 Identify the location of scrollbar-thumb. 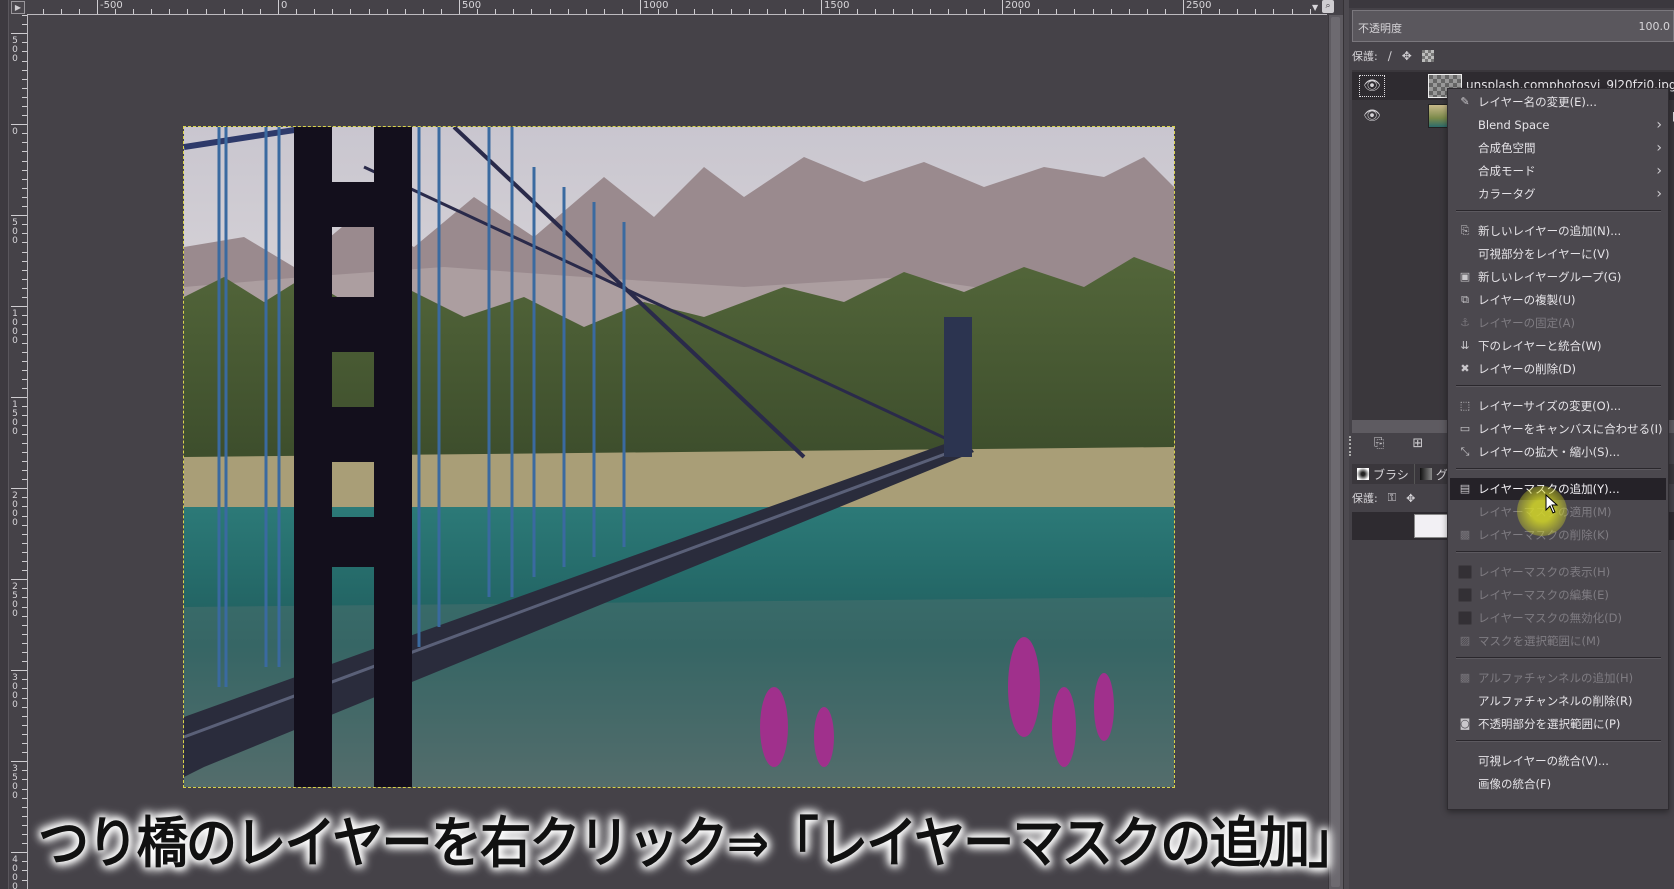
(1335, 452).